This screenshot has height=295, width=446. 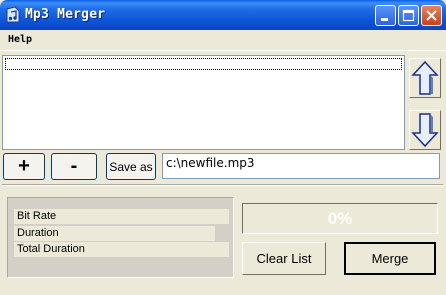 I want to click on maximize-icon, so click(x=408, y=15).